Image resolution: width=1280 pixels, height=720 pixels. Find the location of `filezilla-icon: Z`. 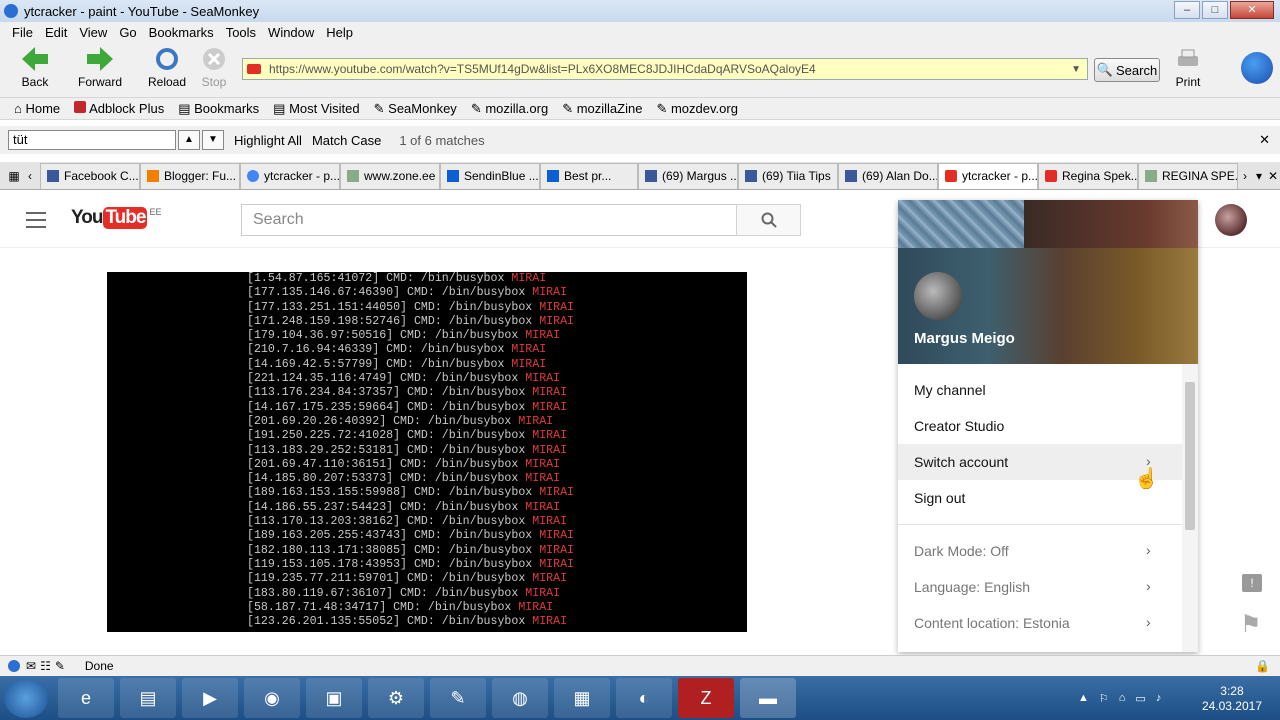

filezilla-icon: Z is located at coordinates (706, 698).